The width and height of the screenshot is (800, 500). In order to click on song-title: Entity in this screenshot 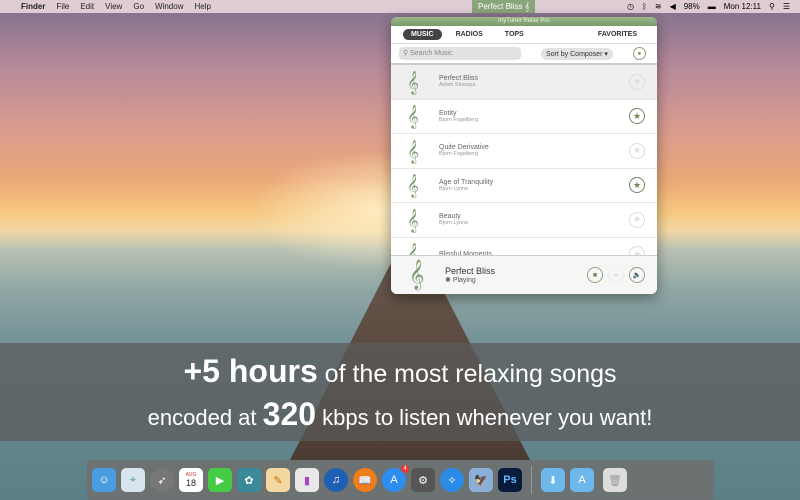, I will do `click(448, 113)`.